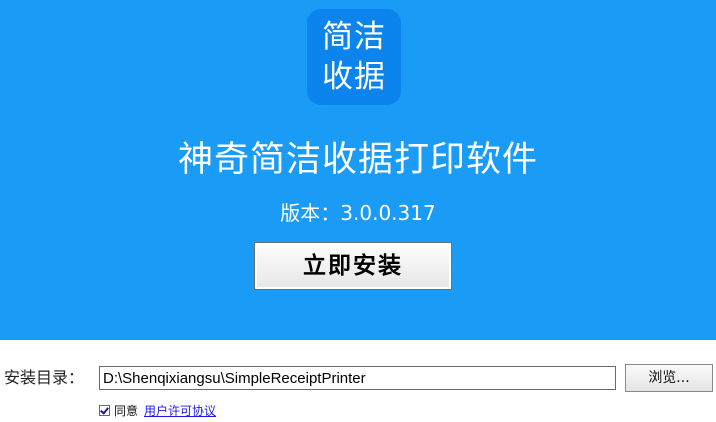 Image resolution: width=716 pixels, height=422 pixels. Describe the element at coordinates (357, 378) in the screenshot. I see `install-dir-input` at that location.